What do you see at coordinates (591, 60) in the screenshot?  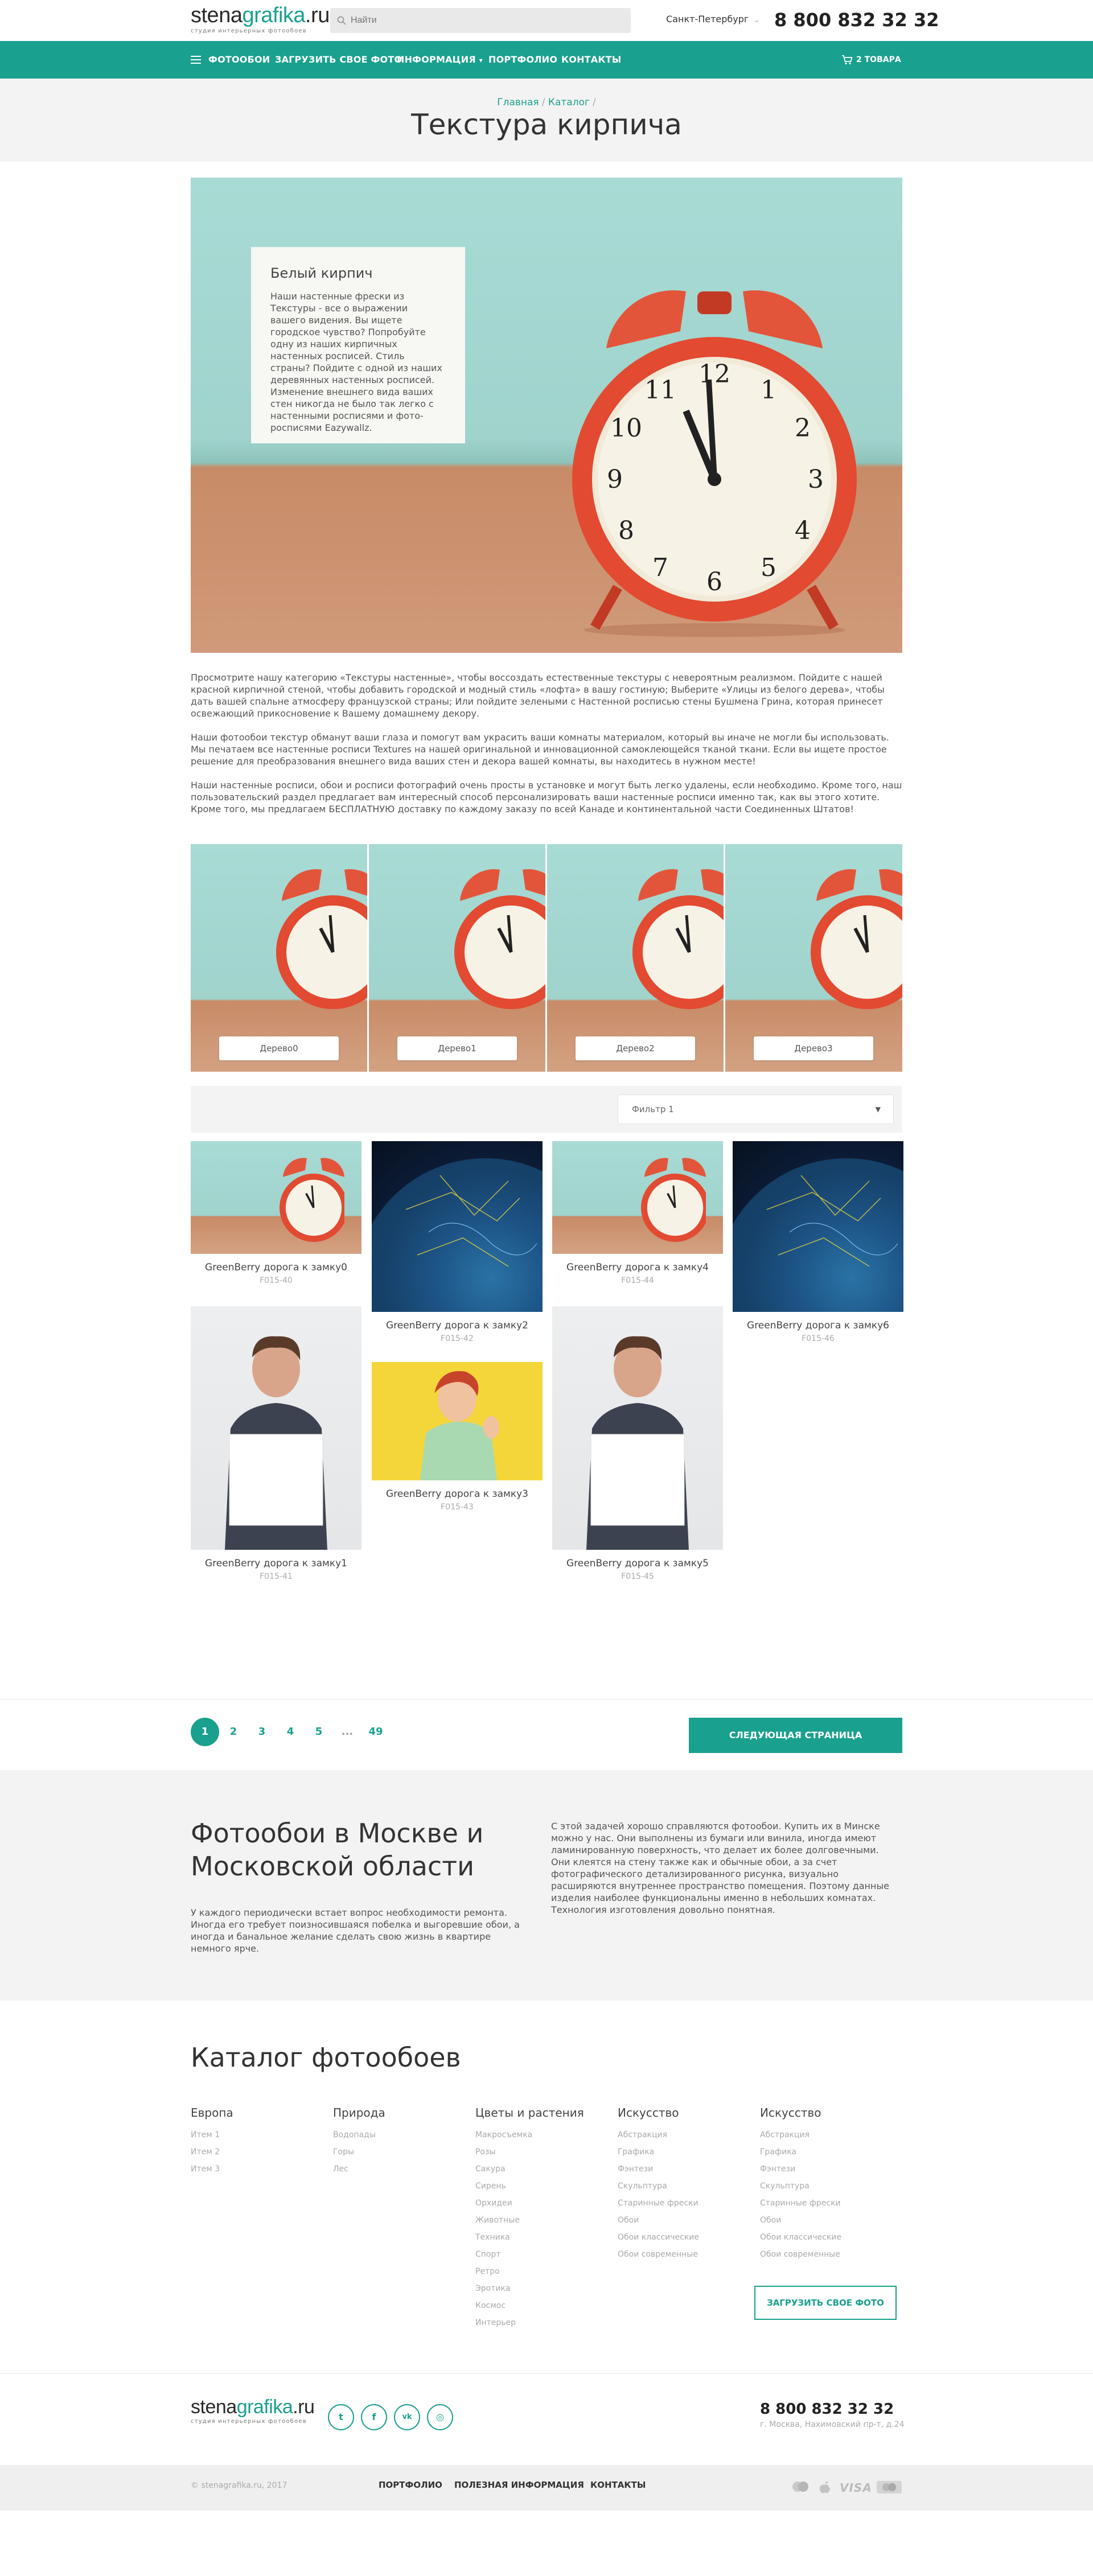 I see `nav-item-contacts: Контакты` at bounding box center [591, 60].